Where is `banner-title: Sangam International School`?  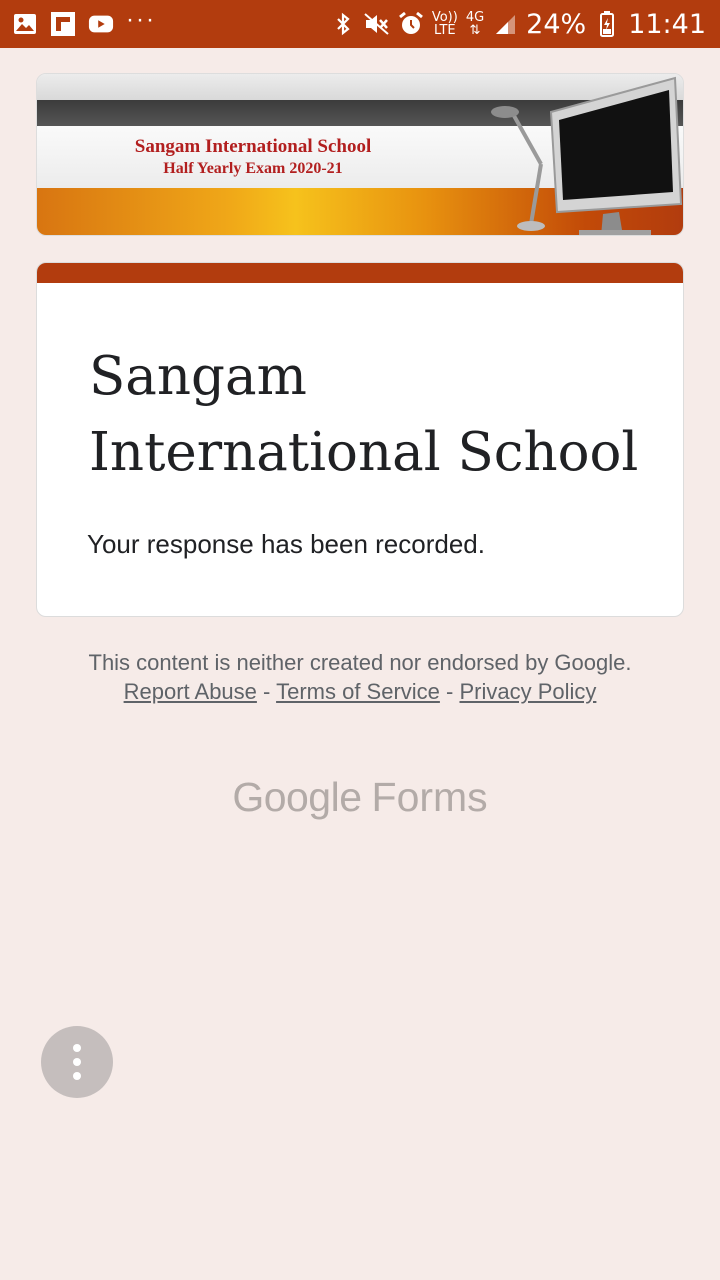
banner-title: Sangam International School is located at coordinates (253, 146).